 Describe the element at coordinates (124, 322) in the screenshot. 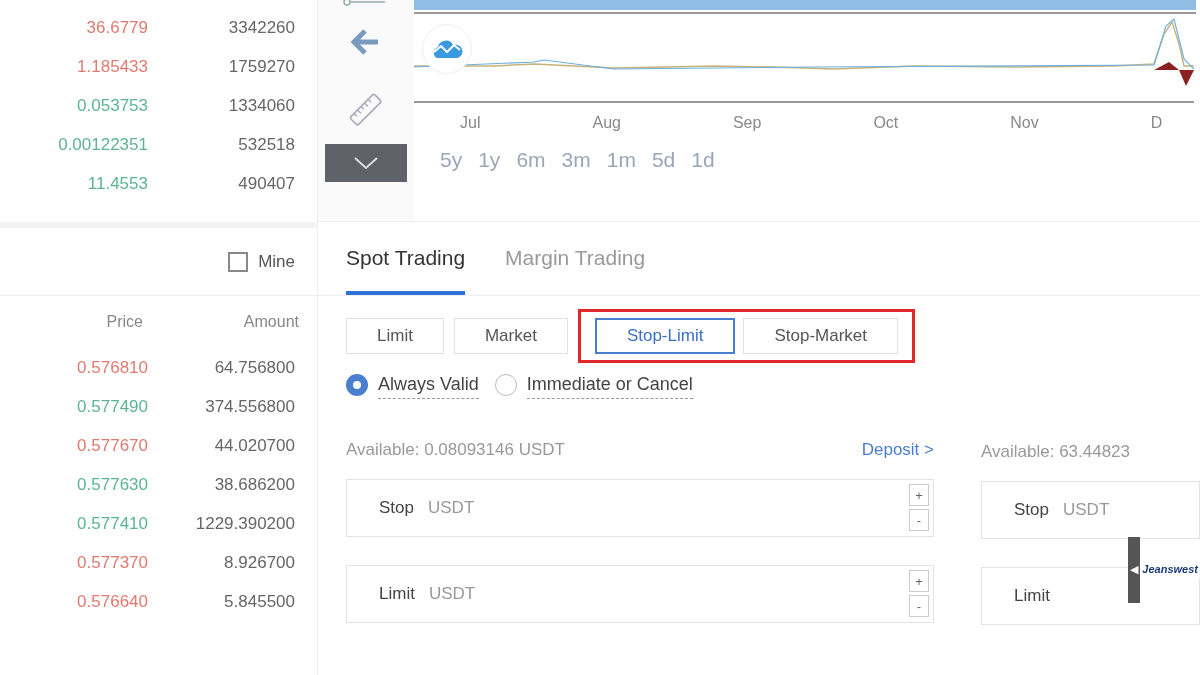

I see `column-header: Price` at that location.